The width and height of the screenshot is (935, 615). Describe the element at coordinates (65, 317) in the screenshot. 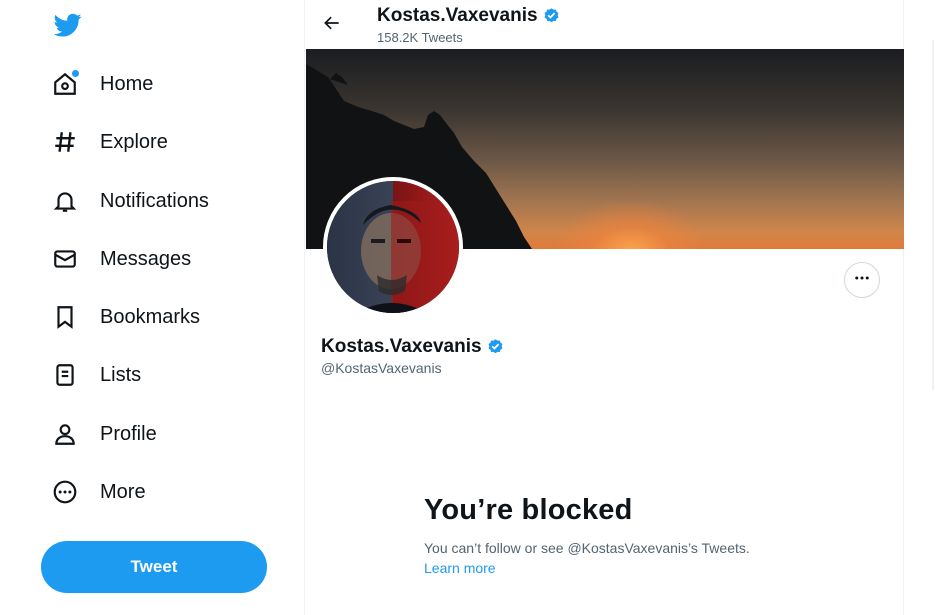

I see `bookmark-icon` at that location.